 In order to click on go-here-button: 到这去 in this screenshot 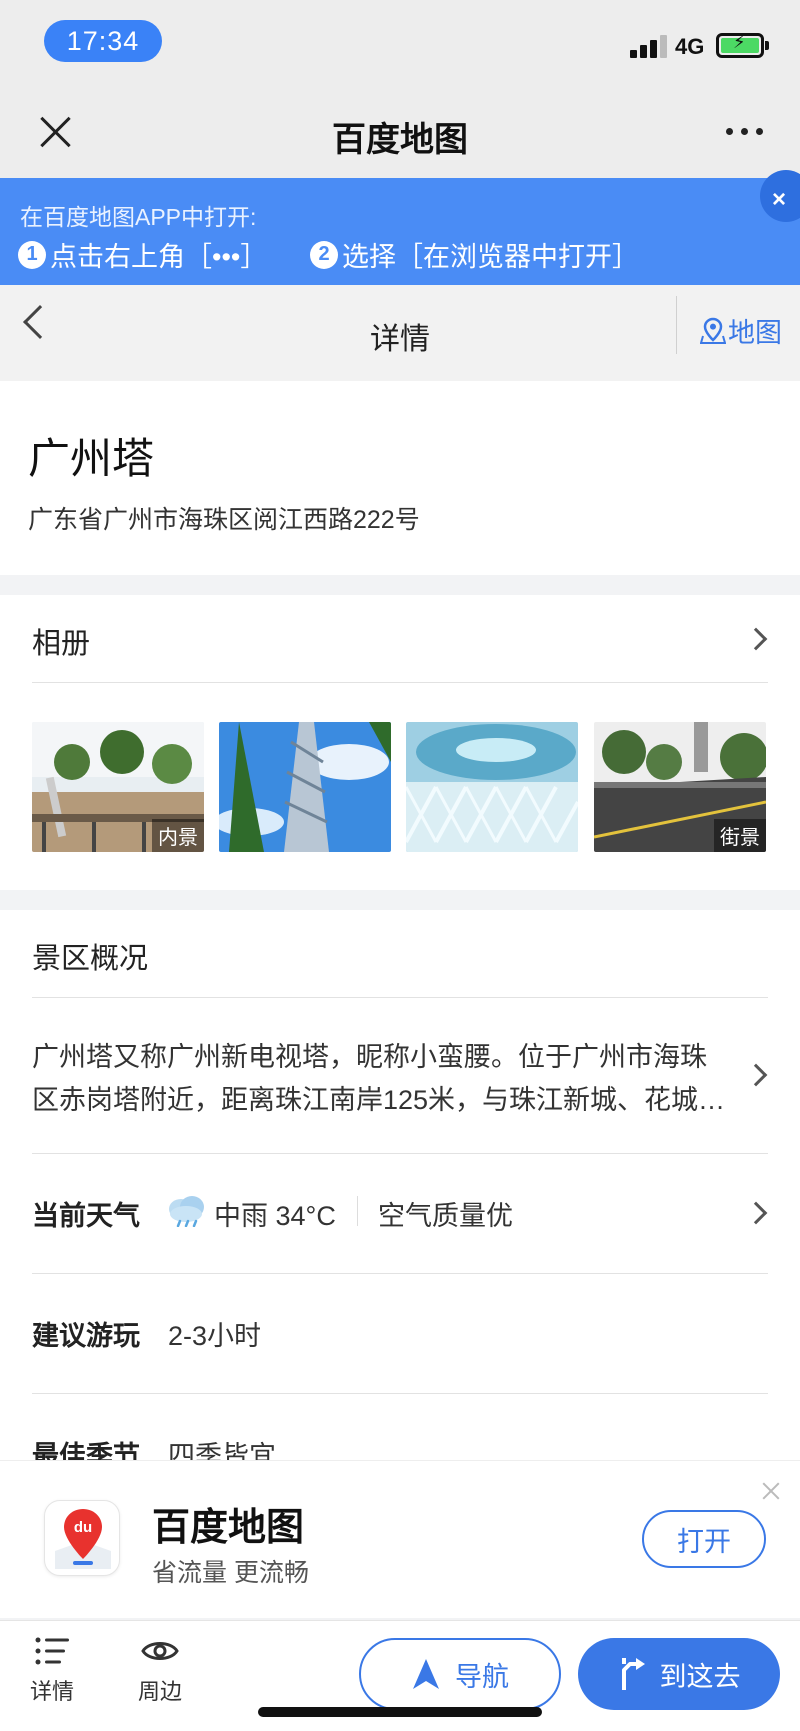, I will do `click(679, 1674)`.